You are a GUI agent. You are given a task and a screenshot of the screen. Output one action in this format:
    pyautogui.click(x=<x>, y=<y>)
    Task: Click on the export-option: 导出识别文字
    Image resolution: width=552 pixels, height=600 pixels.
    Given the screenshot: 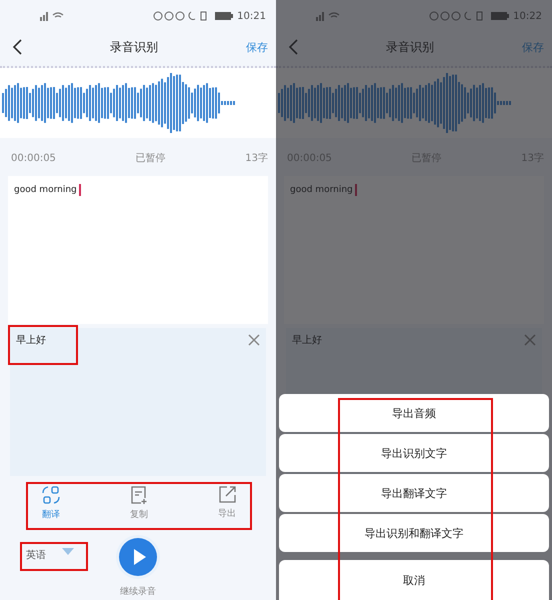 What is the action you would take?
    pyautogui.click(x=414, y=453)
    